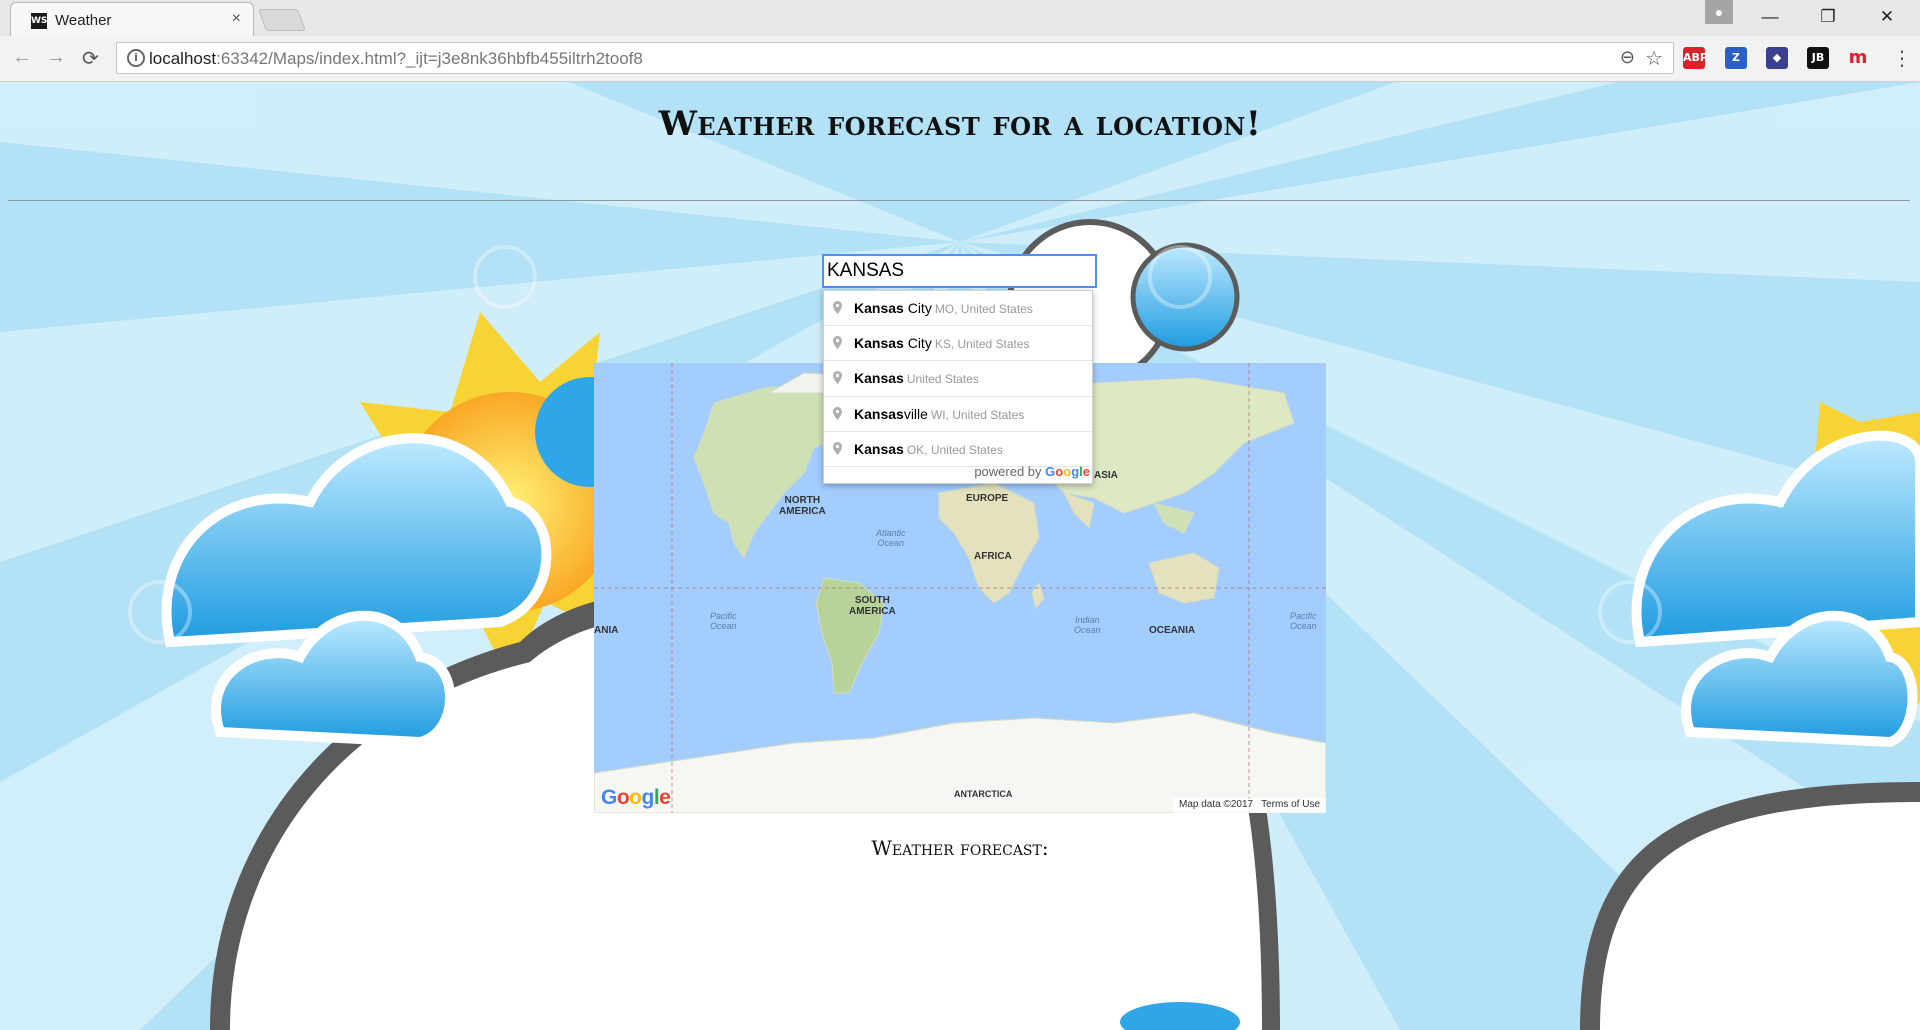  I want to click on map-label-pacific-right: Pacific Ocean, so click(1303, 621).